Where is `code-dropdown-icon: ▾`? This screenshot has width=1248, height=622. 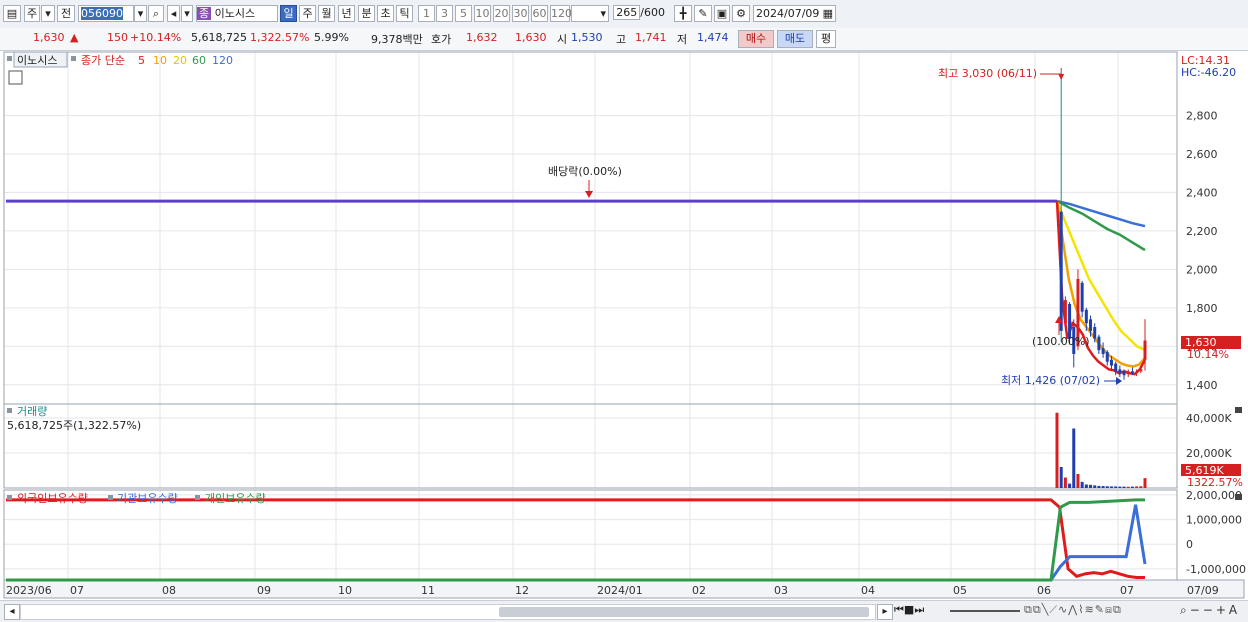
code-dropdown-icon: ▾ is located at coordinates (140, 13).